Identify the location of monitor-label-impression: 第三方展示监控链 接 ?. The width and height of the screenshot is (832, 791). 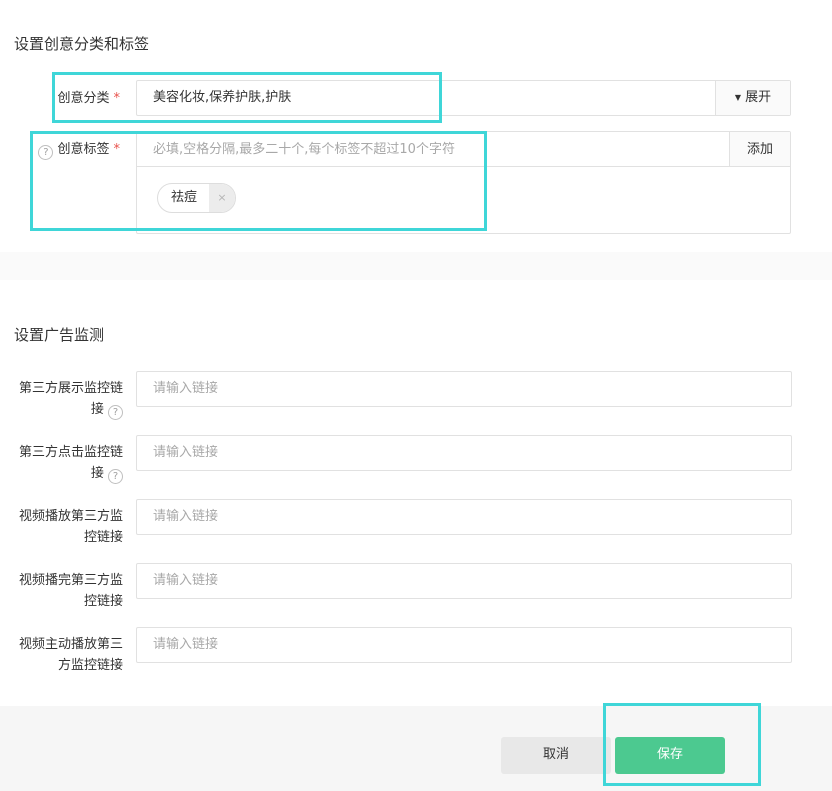
(61, 399).